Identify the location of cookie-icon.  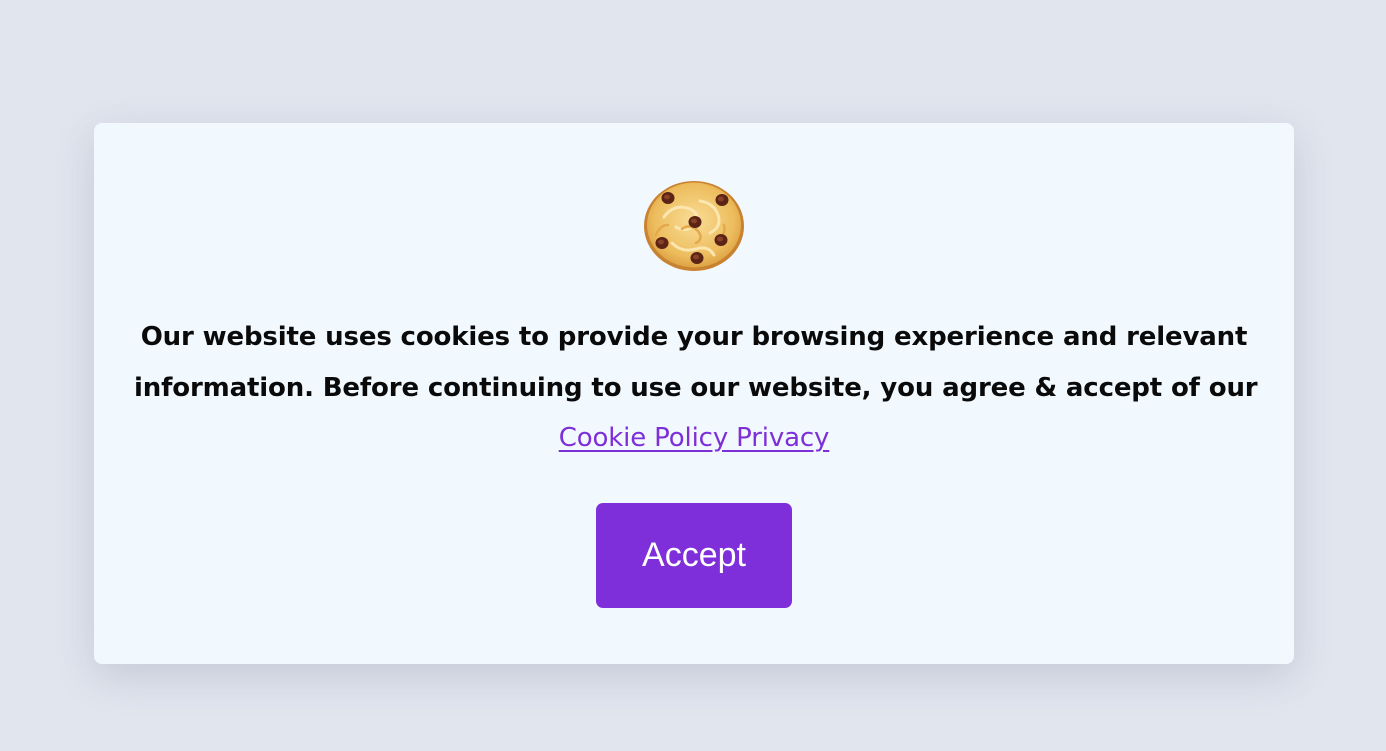
(694, 226).